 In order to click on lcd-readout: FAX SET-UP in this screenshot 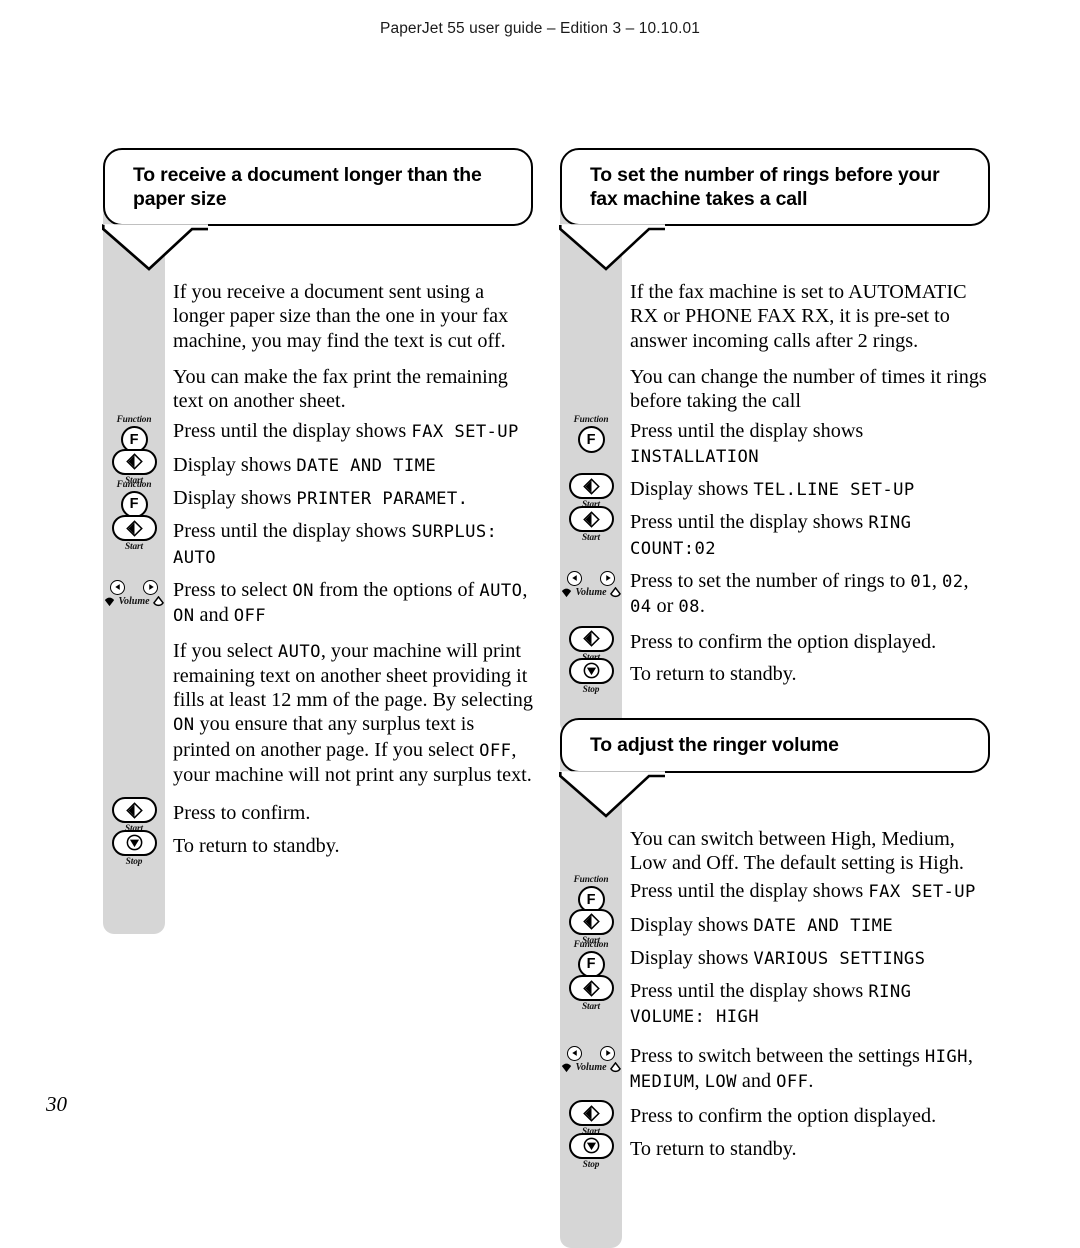, I will do `click(465, 432)`.